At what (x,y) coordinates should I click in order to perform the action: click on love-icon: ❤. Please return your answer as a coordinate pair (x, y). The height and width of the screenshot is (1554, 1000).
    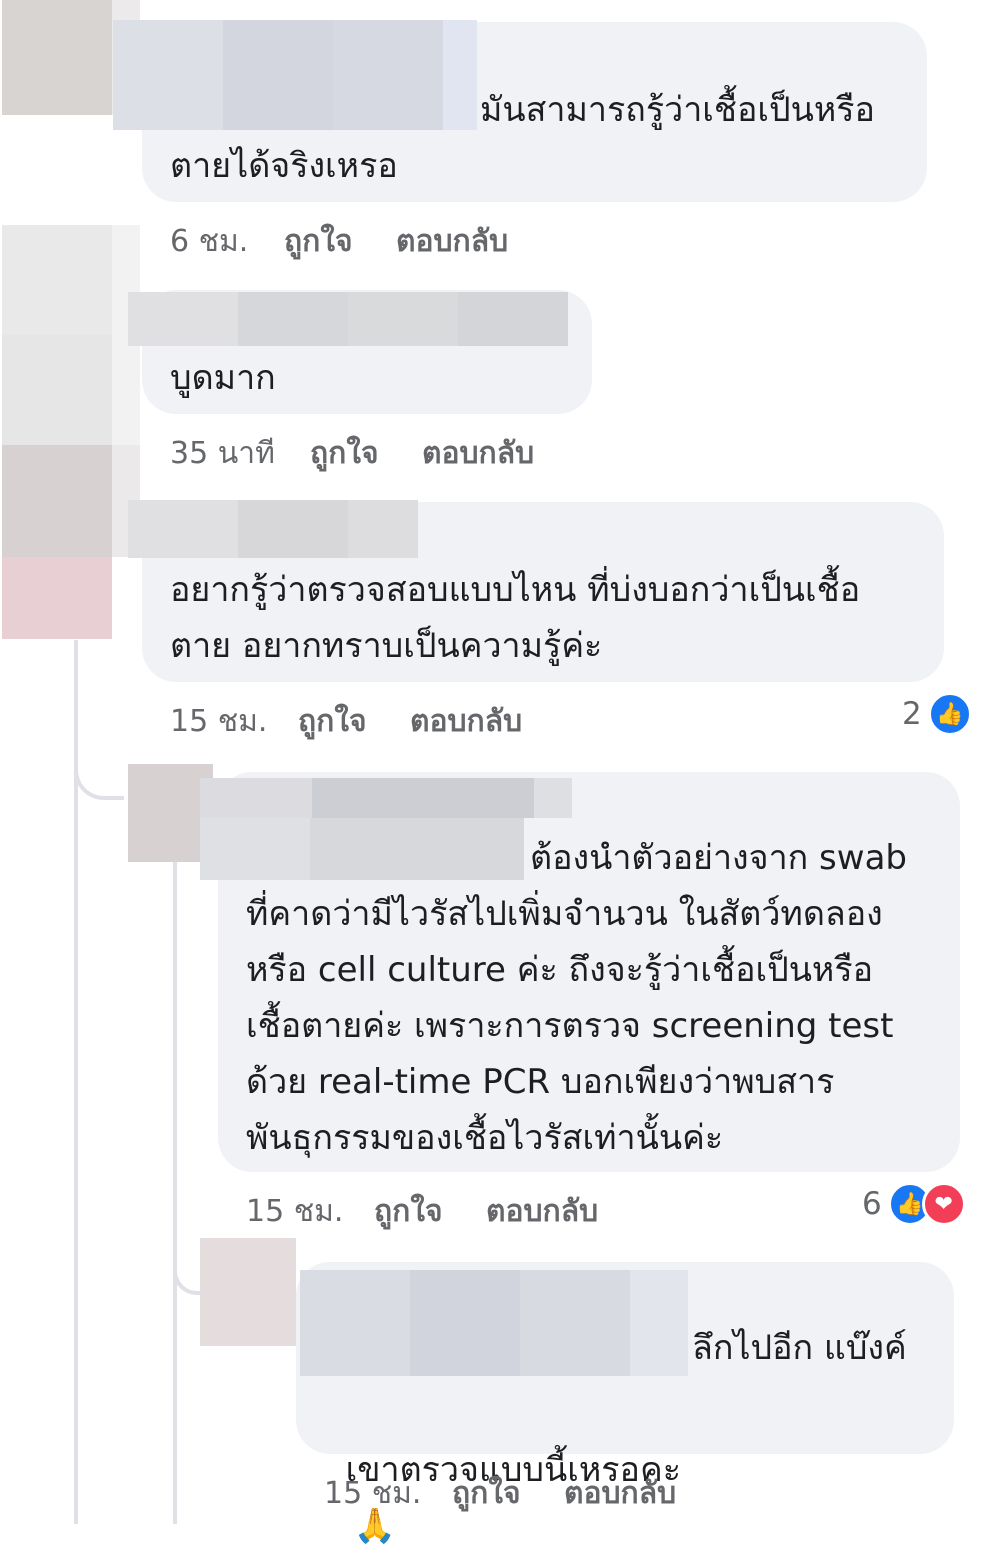
    Looking at the image, I should click on (943, 1204).